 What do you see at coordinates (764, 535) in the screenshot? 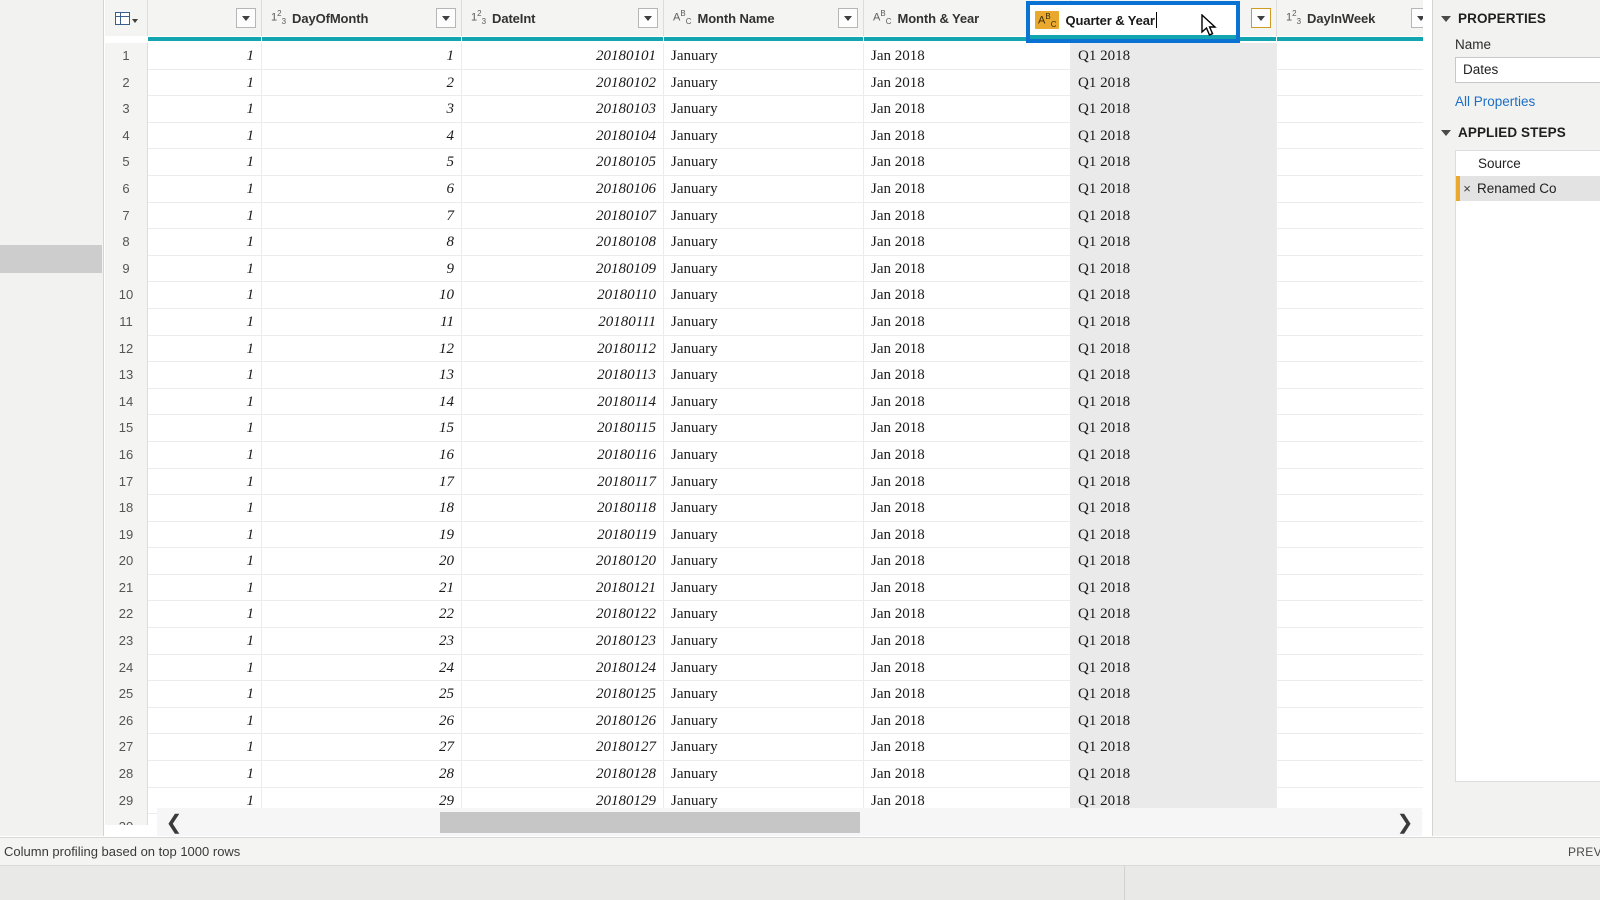
I see `table-row: 19 1 19 20180119 January Jan 2018 Q1 2018` at bounding box center [764, 535].